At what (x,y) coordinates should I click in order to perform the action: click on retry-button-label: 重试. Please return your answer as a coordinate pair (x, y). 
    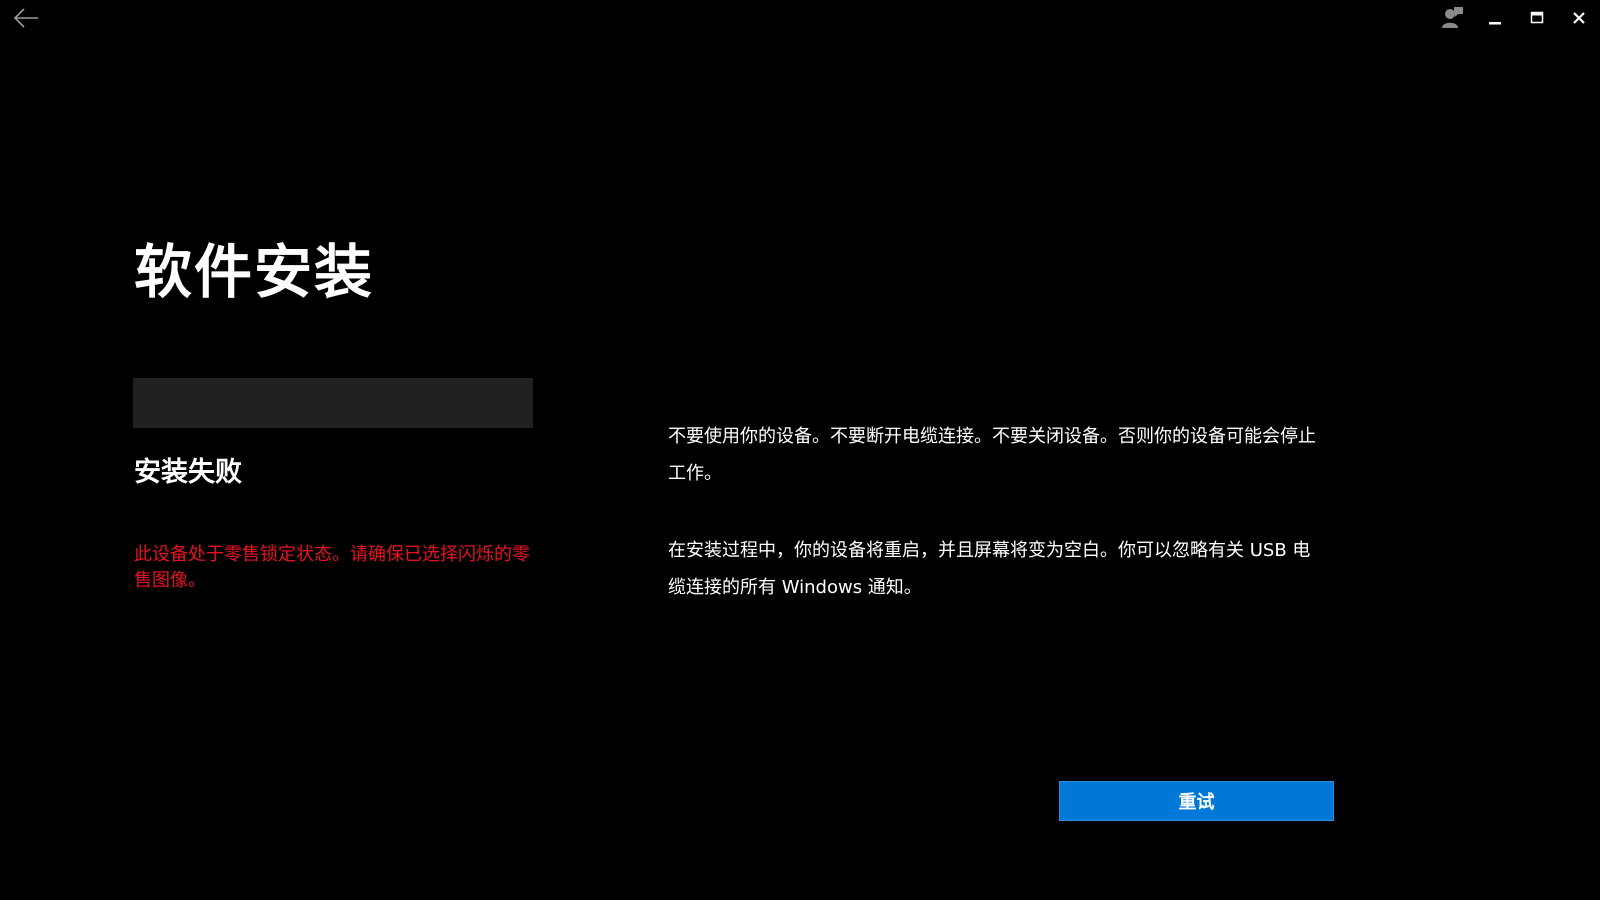
    Looking at the image, I should click on (1196, 802).